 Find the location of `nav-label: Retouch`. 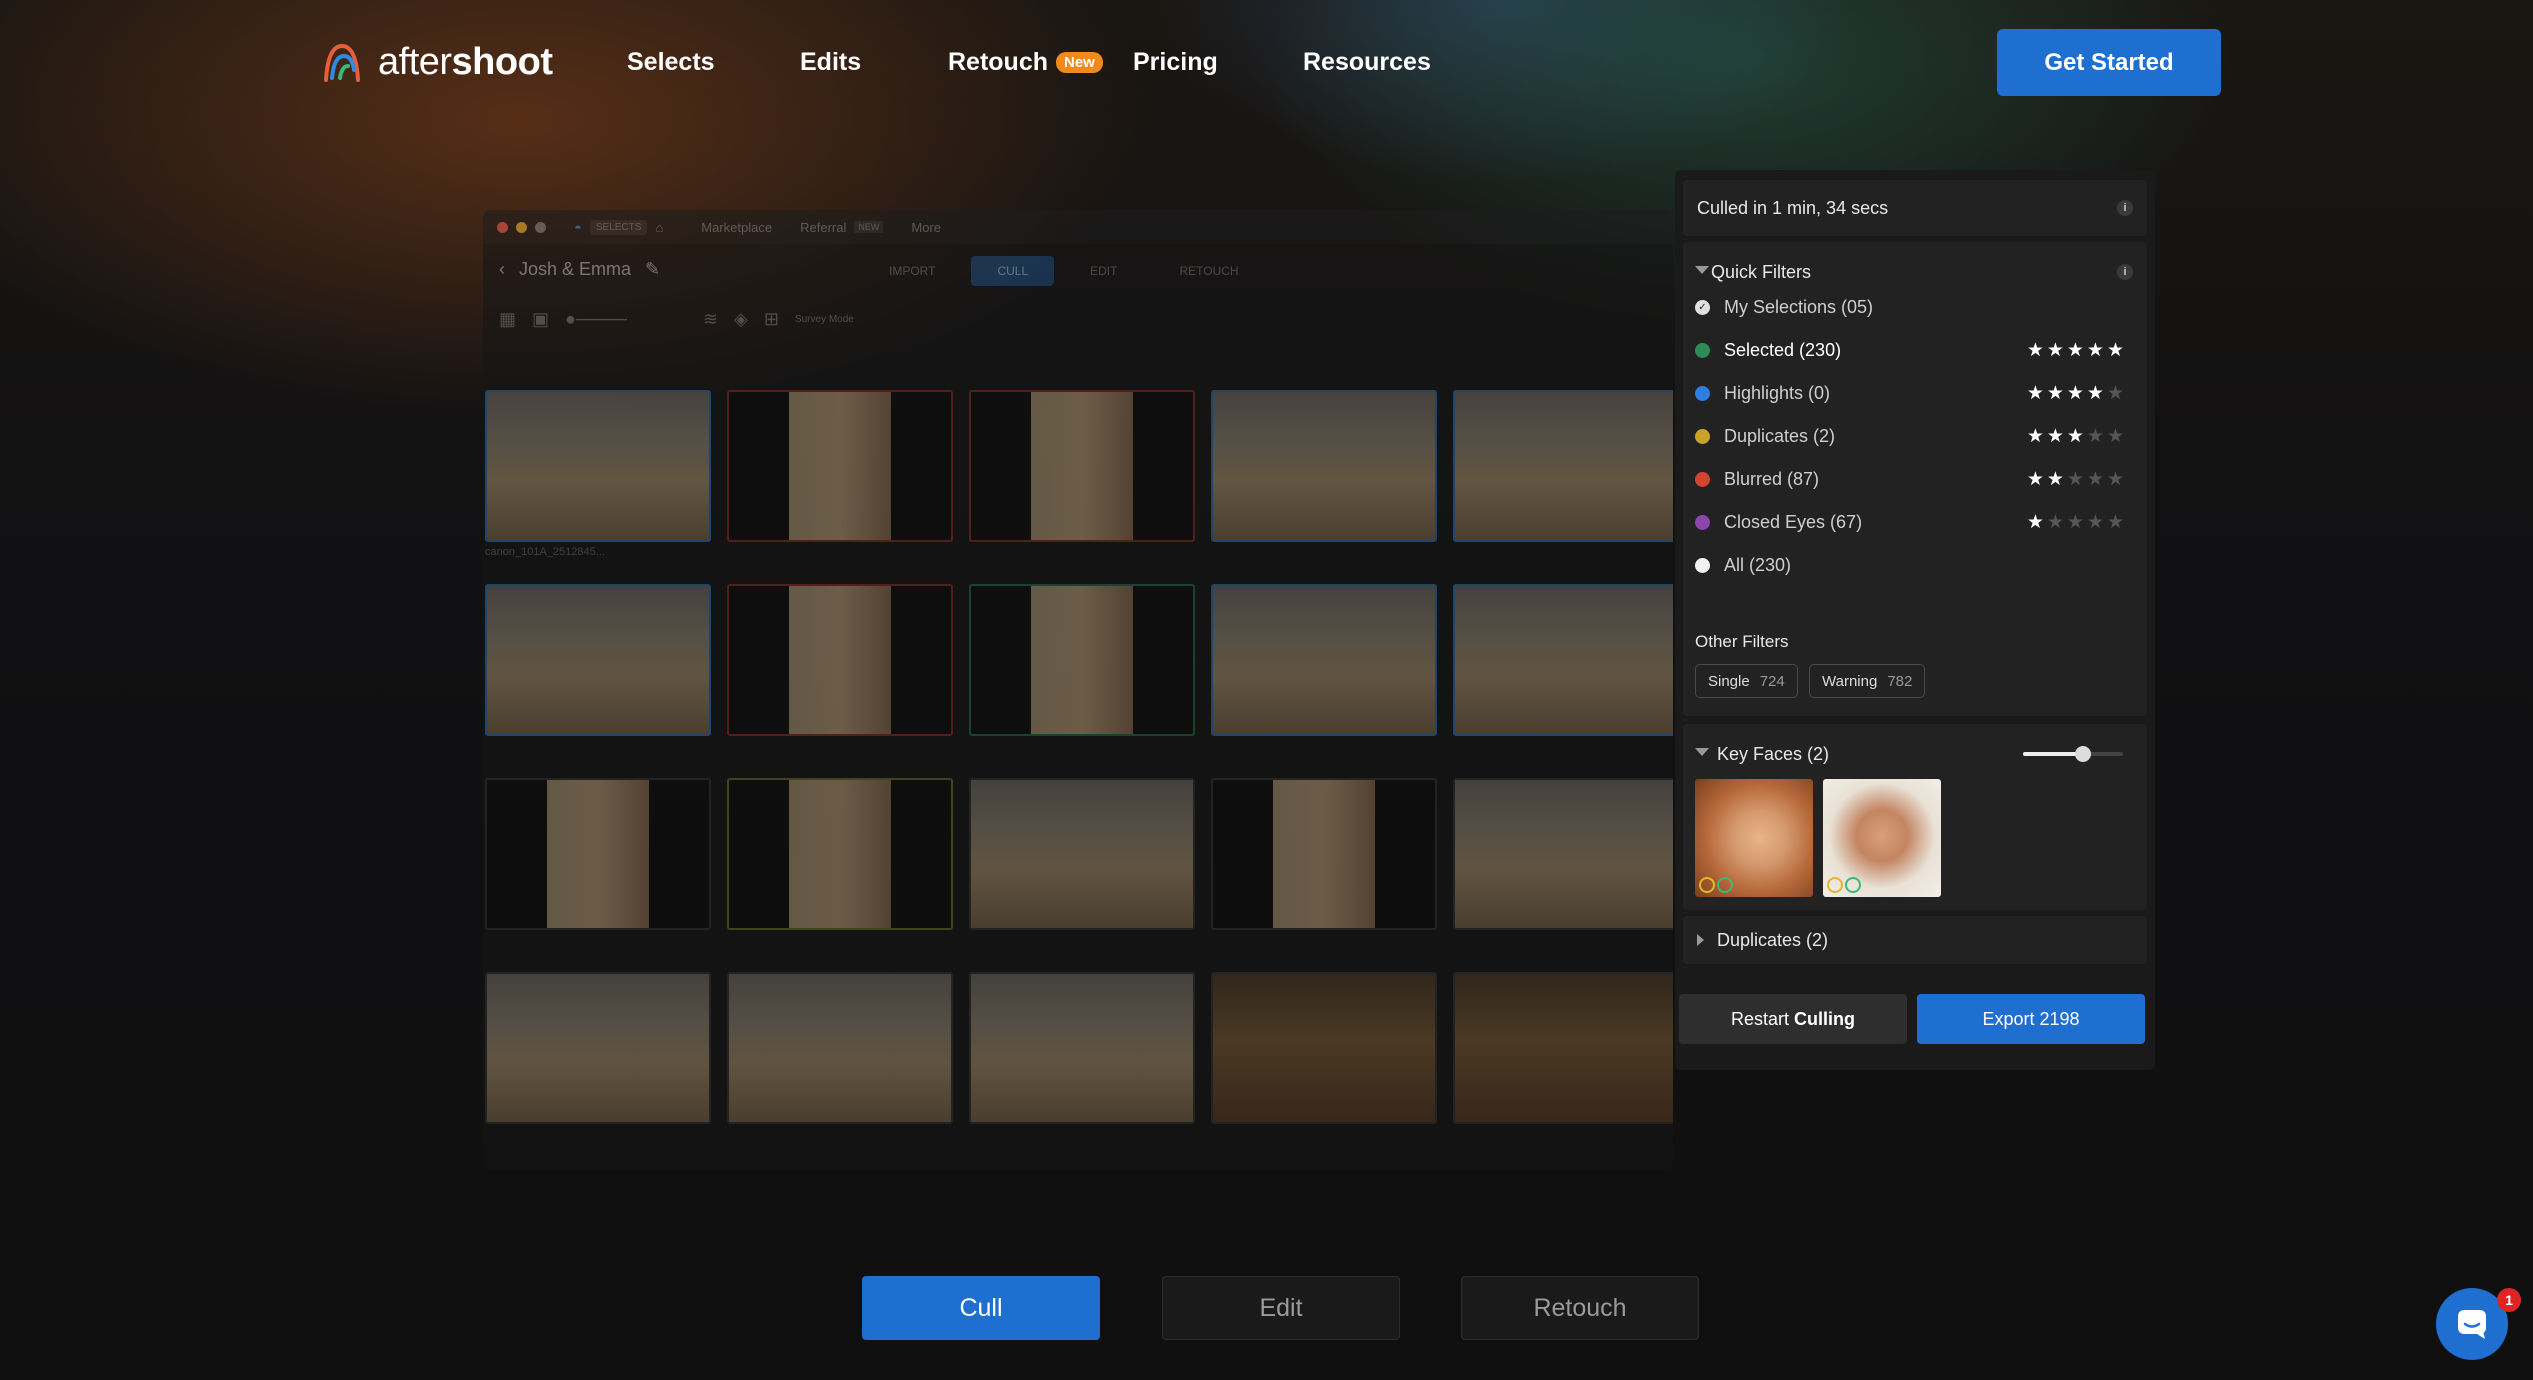

nav-label: Retouch is located at coordinates (998, 62).